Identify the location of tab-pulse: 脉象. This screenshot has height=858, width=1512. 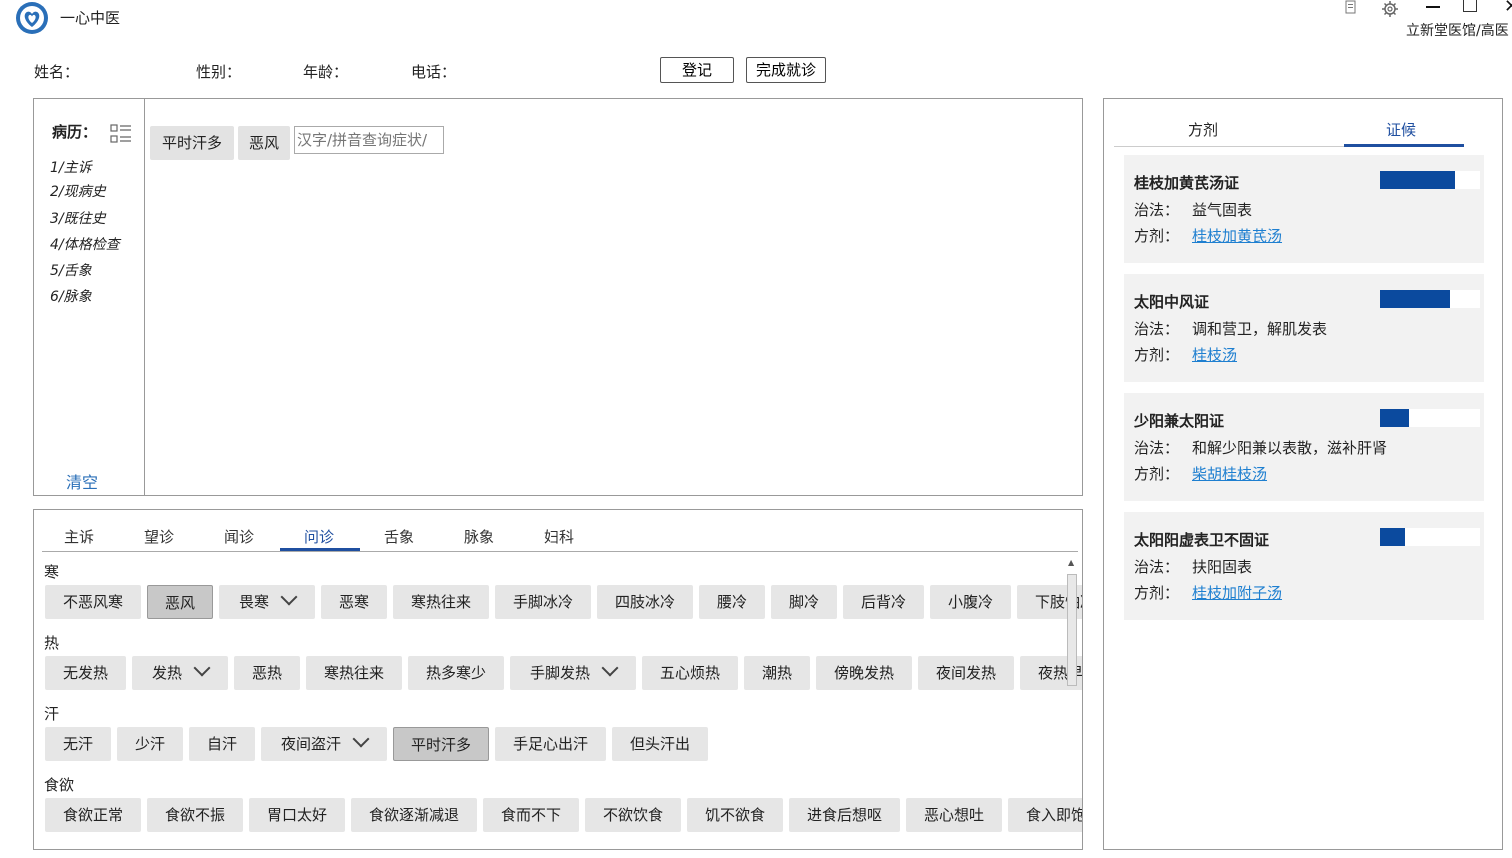
(479, 536).